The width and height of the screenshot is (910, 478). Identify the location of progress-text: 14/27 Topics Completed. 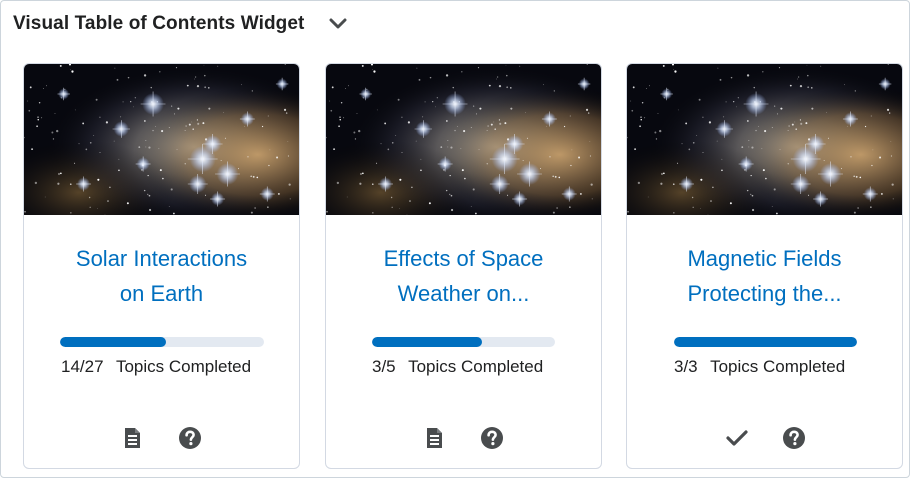
(156, 367).